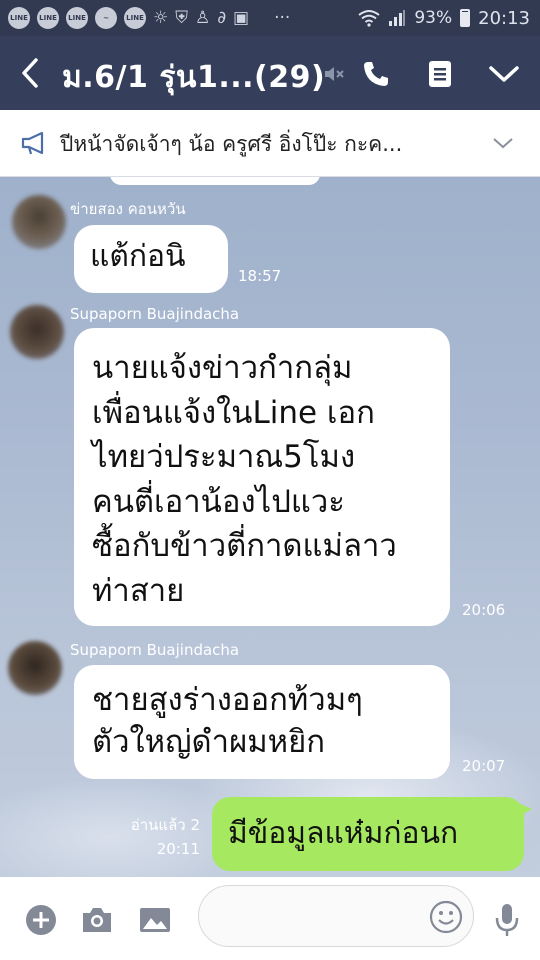 This screenshot has width=540, height=960. I want to click on message-time: 18:57, so click(260, 276).